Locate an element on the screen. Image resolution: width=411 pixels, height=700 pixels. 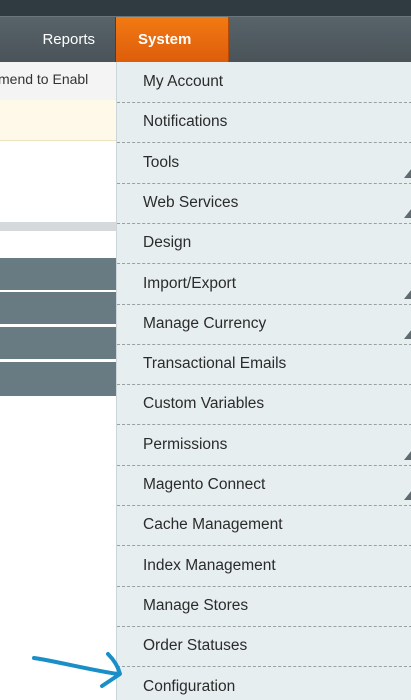
main-nav: Reports System is located at coordinates (205, 39).